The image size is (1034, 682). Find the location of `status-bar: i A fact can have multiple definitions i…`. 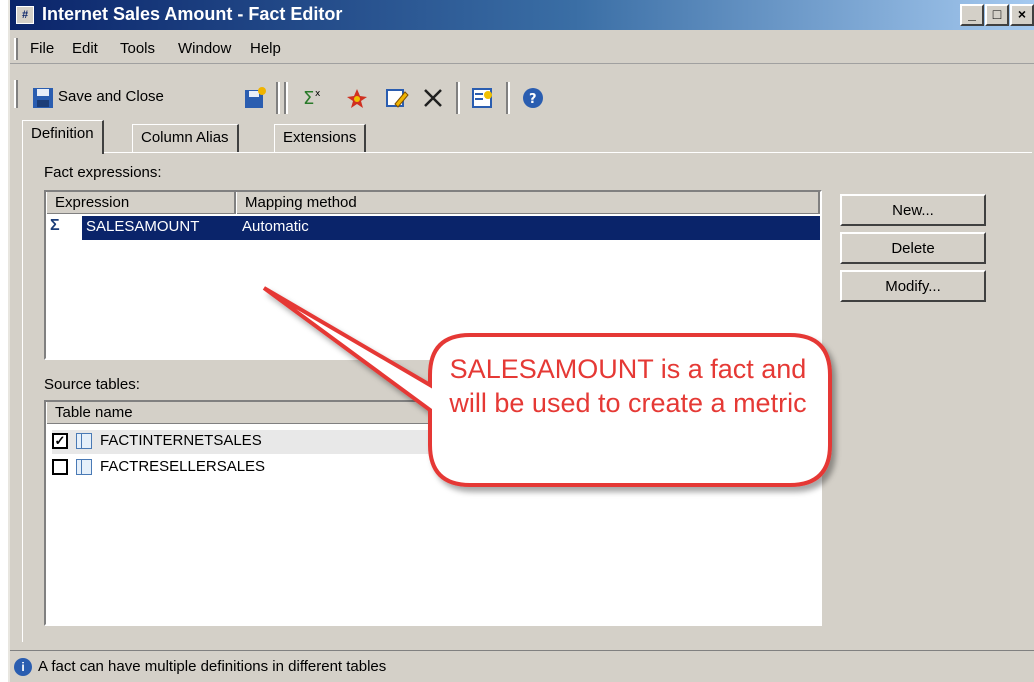

status-bar: i A fact can have multiple definitions i… is located at coordinates (522, 666).